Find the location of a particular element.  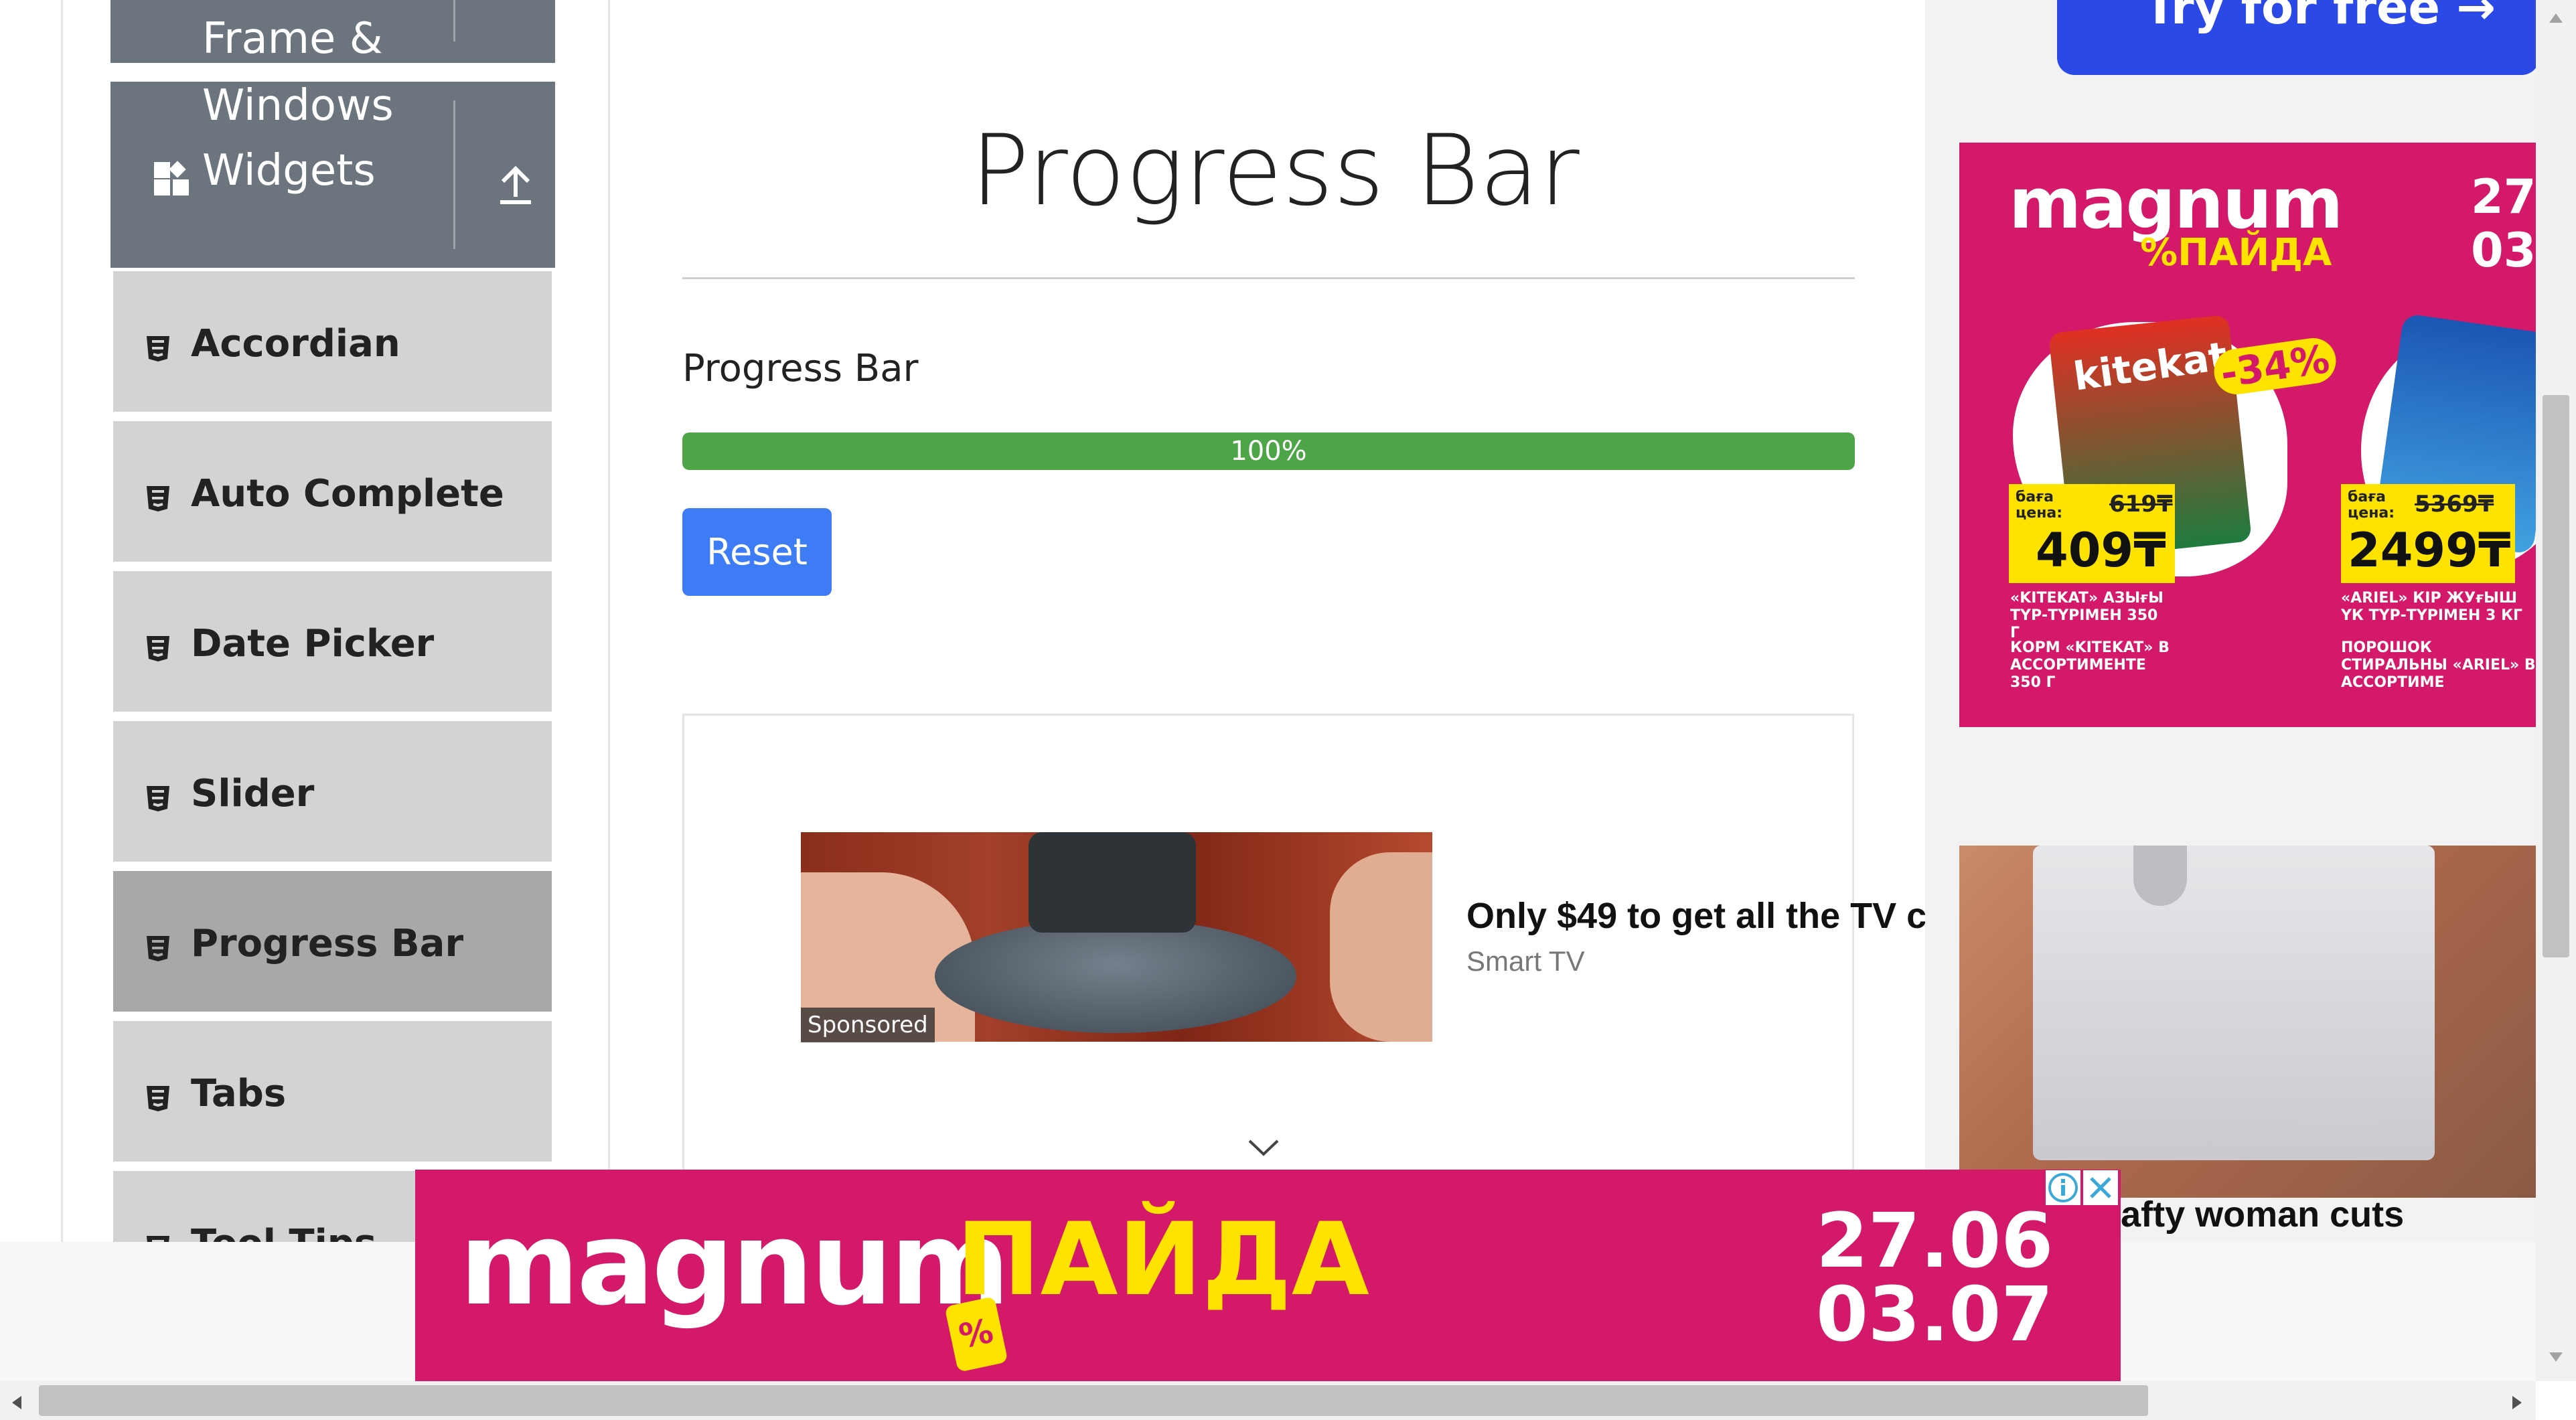

banner-date2: 03.07 is located at coordinates (1935, 1314).